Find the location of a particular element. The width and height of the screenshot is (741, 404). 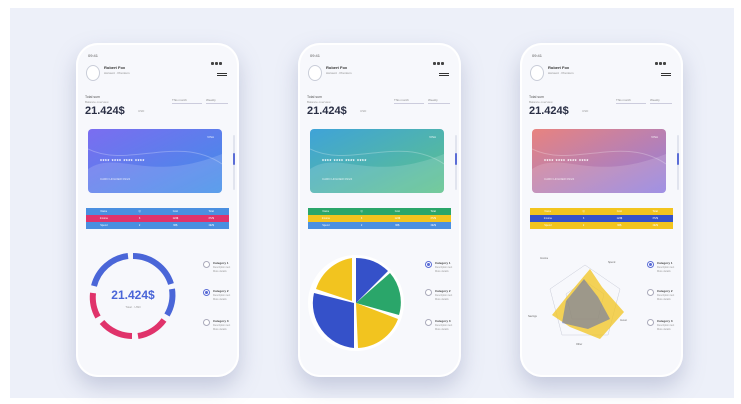

radar-axis-label: Income is located at coordinates (544, 258).